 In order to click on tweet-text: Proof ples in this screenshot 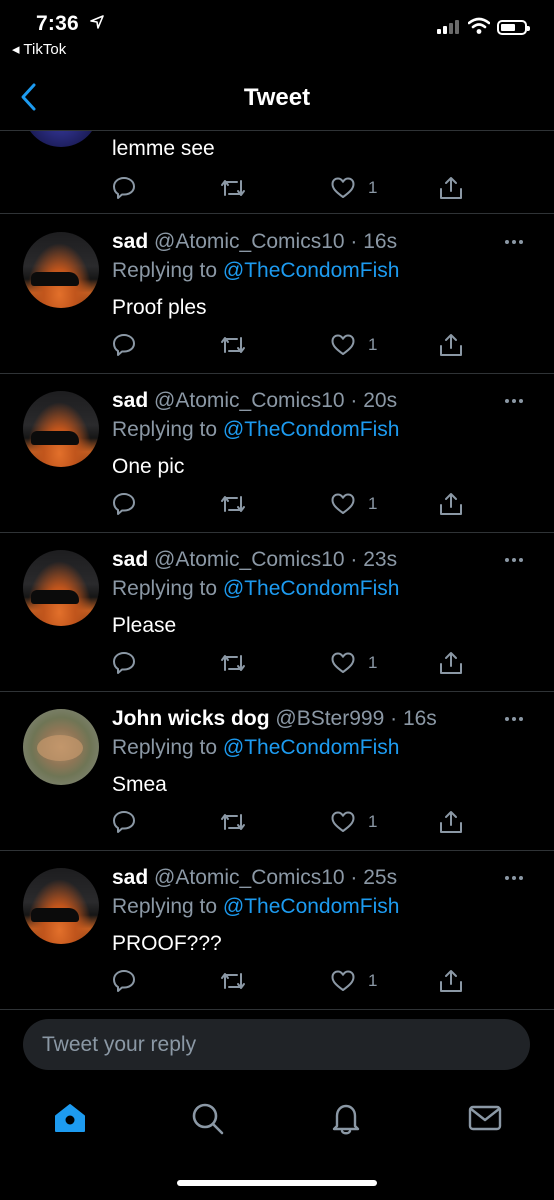, I will do `click(159, 307)`.